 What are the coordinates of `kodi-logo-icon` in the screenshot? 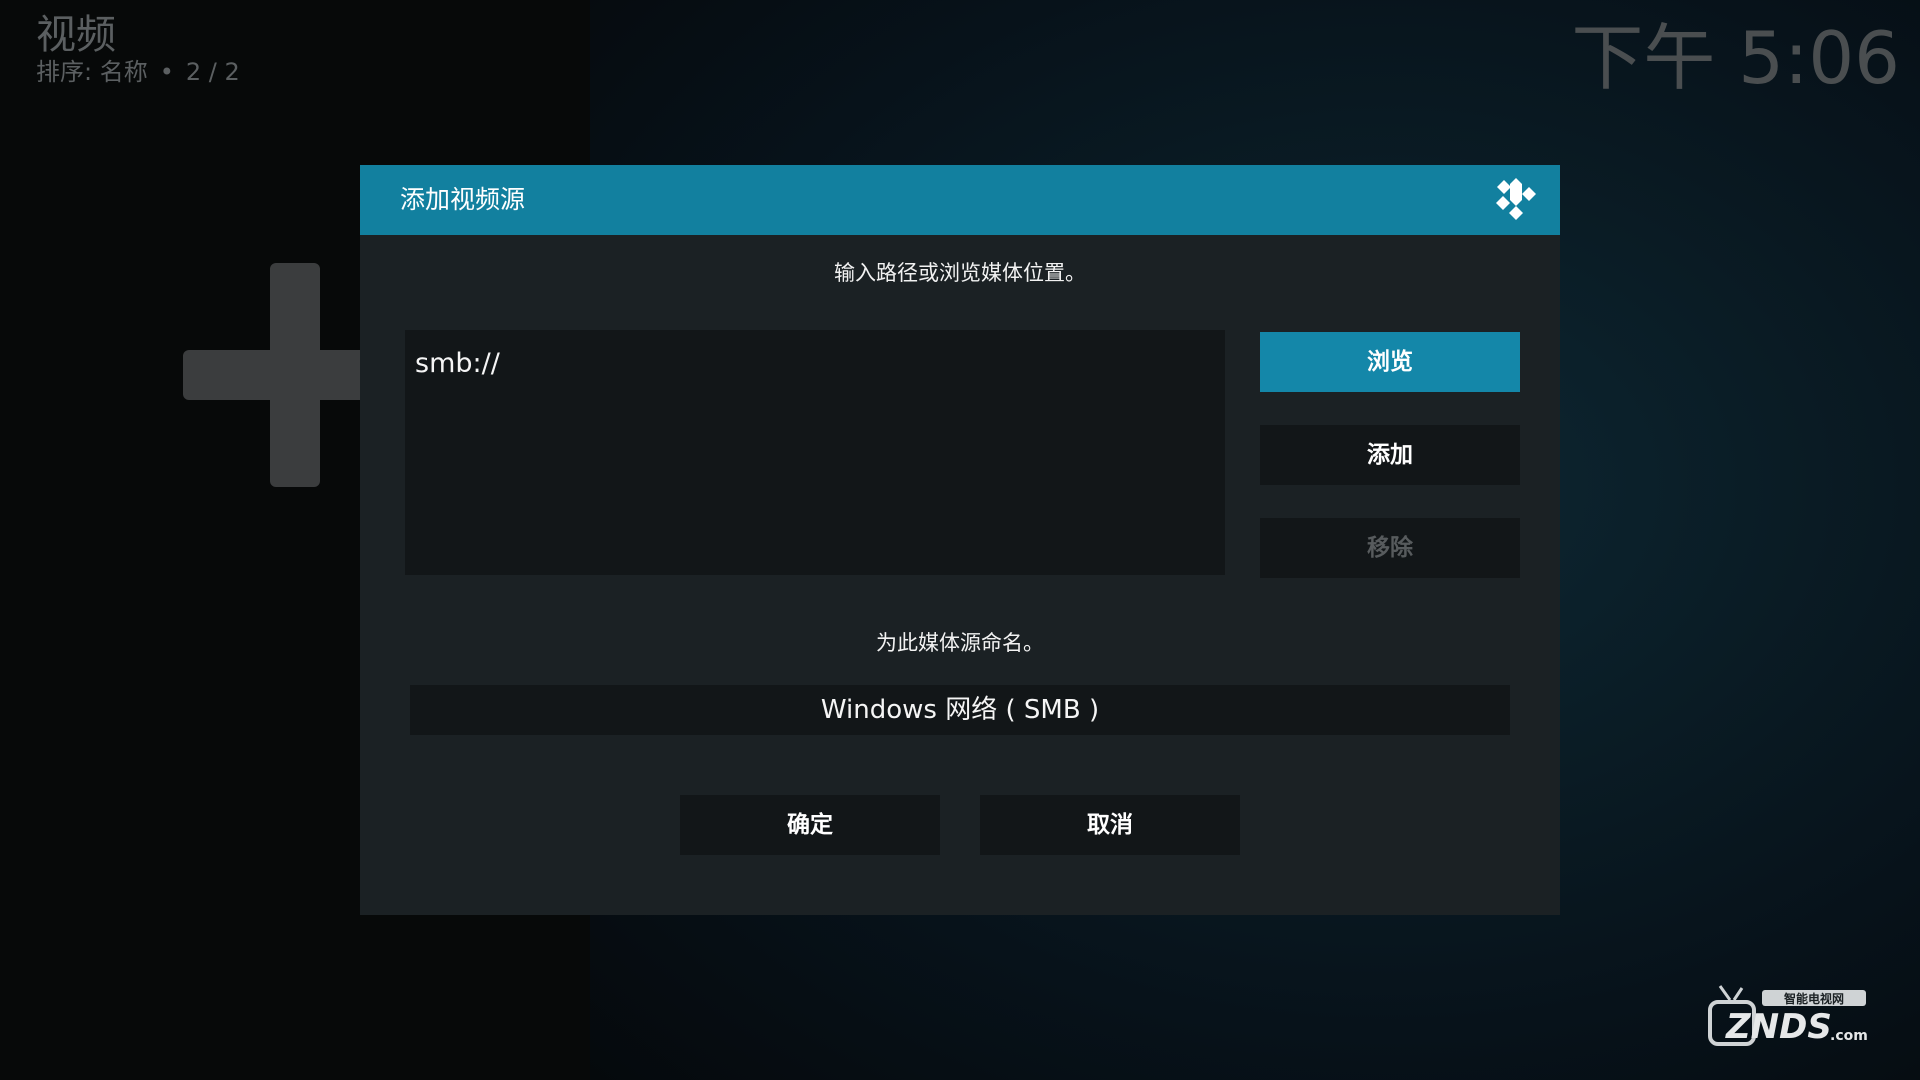 It's located at (1516, 199).